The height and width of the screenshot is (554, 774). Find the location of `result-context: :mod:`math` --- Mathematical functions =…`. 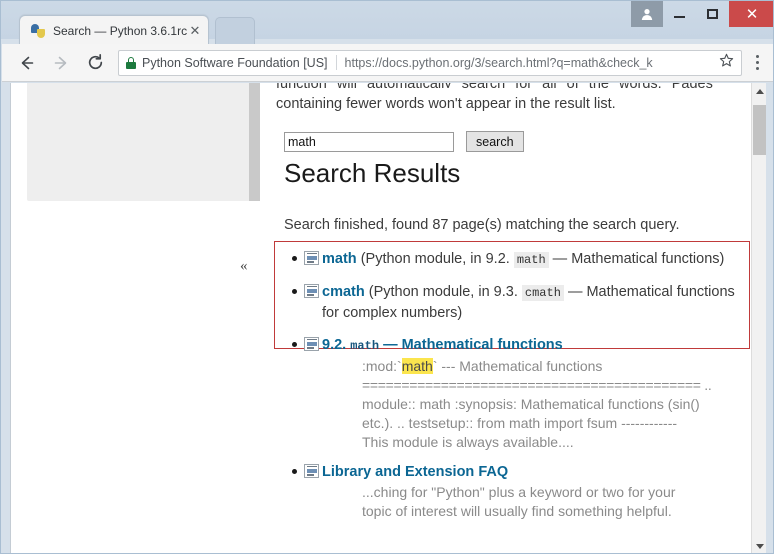

result-context: :mod:`math` --- Mathematical functions =… is located at coordinates (537, 404).